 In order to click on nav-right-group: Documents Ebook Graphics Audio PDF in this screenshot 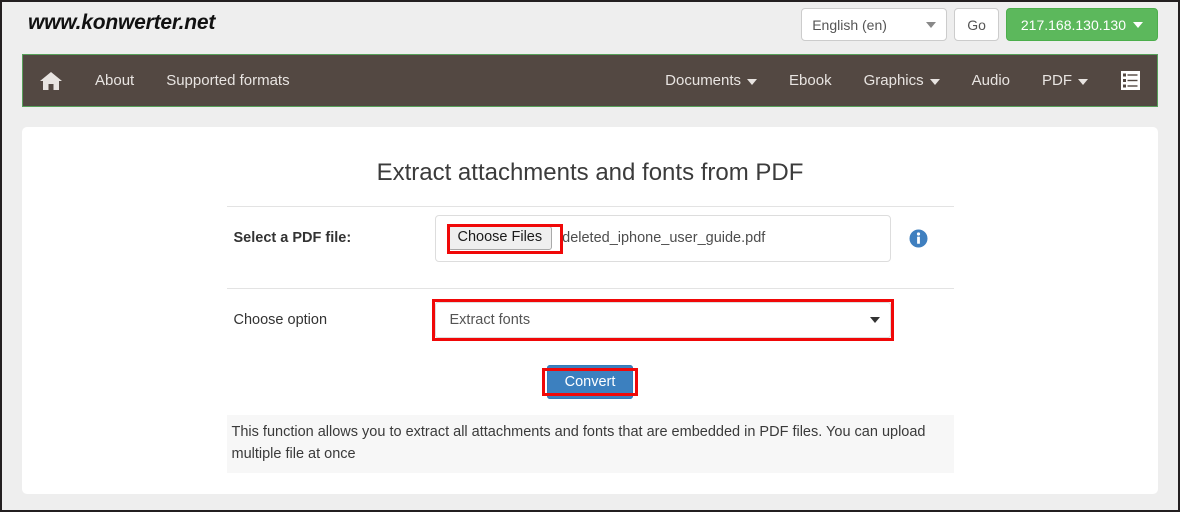, I will do `click(903, 80)`.